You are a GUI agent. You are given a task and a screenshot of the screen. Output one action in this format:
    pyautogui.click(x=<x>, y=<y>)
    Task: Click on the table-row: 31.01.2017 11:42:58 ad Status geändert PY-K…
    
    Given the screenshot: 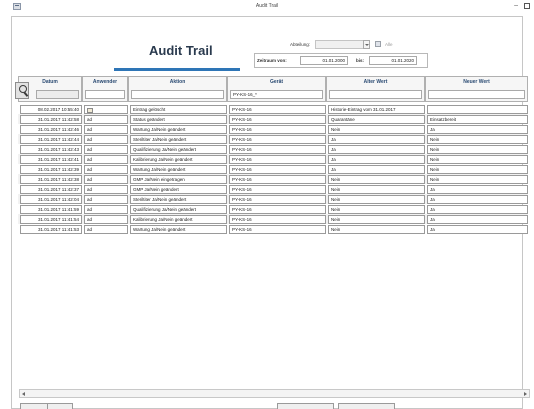 What is the action you would take?
    pyautogui.click(x=273, y=119)
    